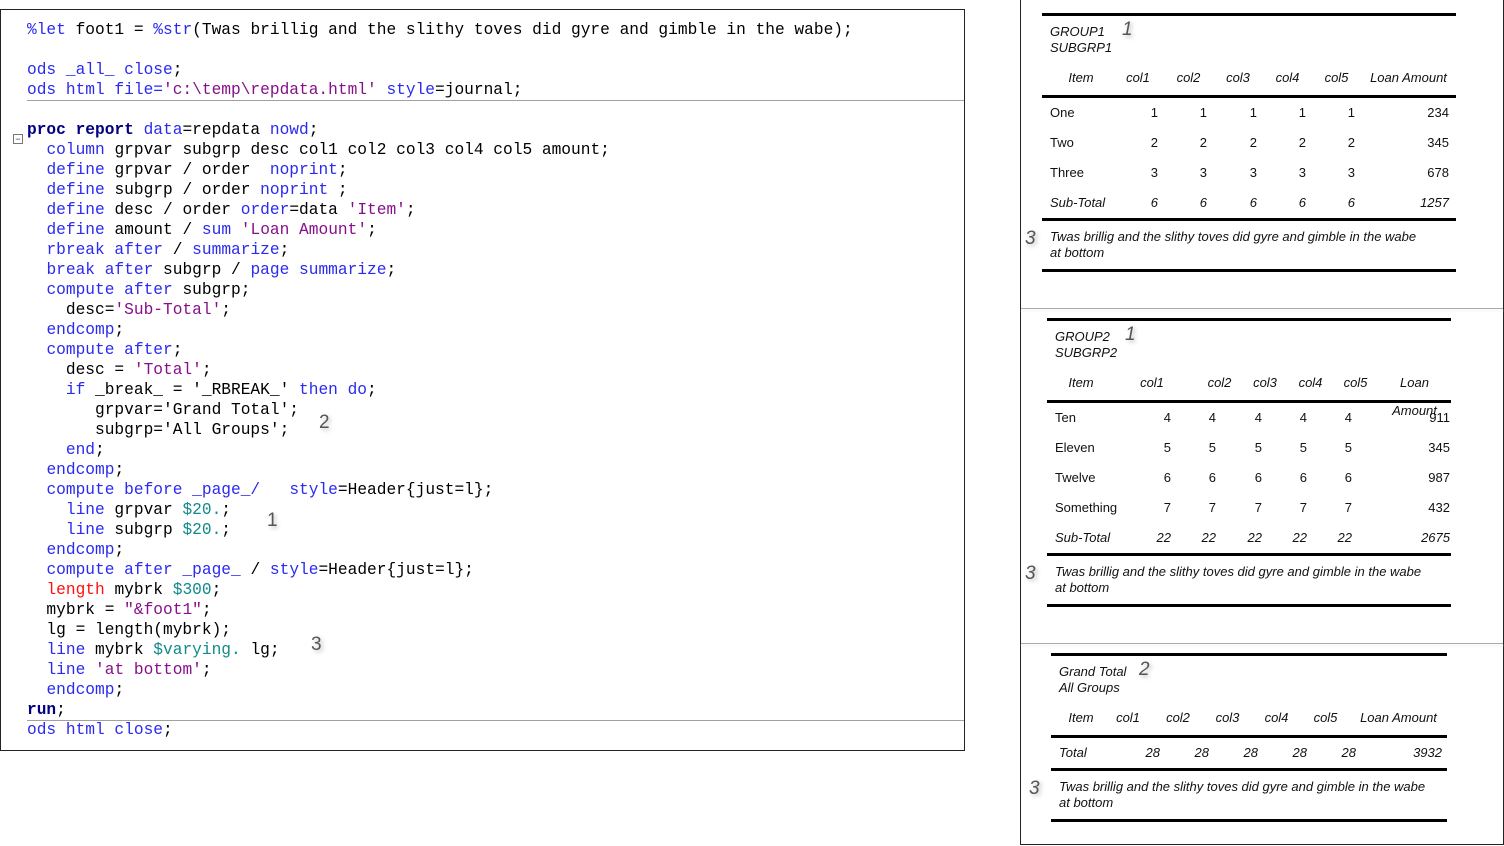  What do you see at coordinates (1438, 172) in the screenshot?
I see `table-cell: 678` at bounding box center [1438, 172].